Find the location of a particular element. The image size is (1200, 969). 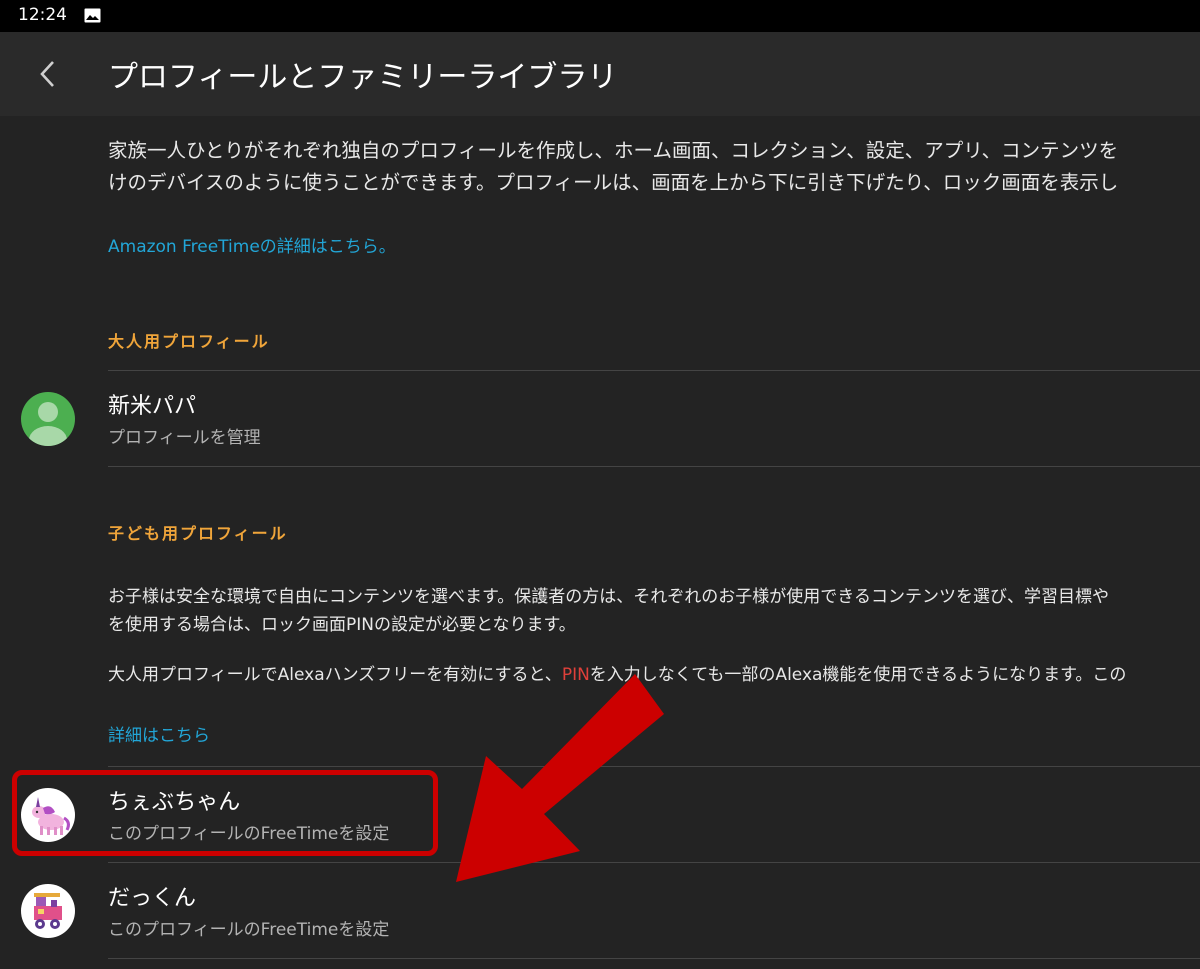

page-title: プロフィールとファミリーライブラリ is located at coordinates (363, 77).